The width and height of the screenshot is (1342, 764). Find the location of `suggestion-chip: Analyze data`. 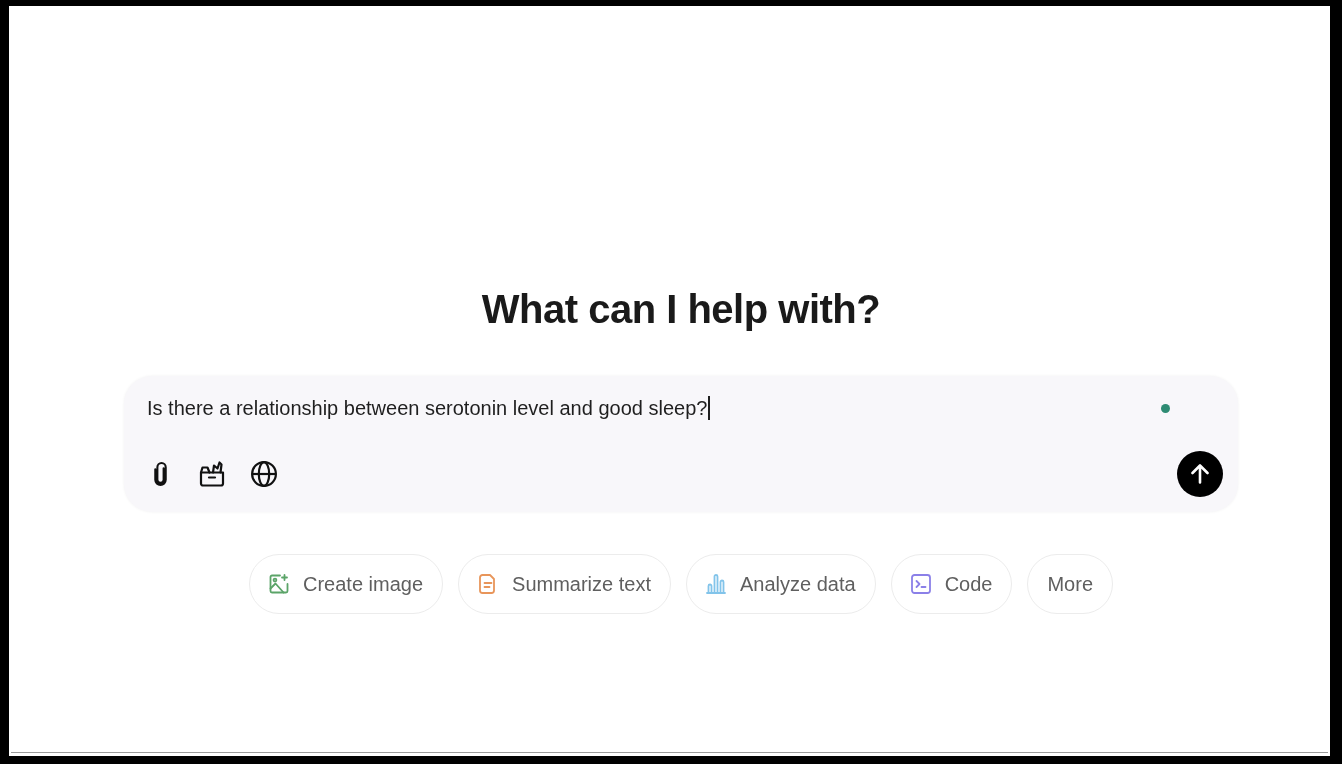

suggestion-chip: Analyze data is located at coordinates (781, 584).